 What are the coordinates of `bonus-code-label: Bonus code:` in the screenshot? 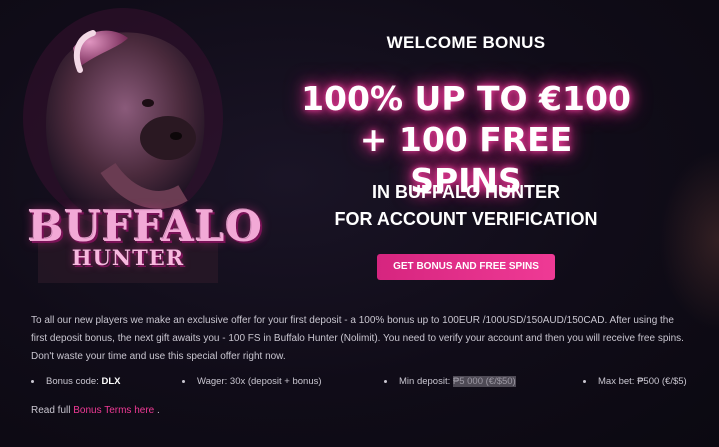 It's located at (74, 381).